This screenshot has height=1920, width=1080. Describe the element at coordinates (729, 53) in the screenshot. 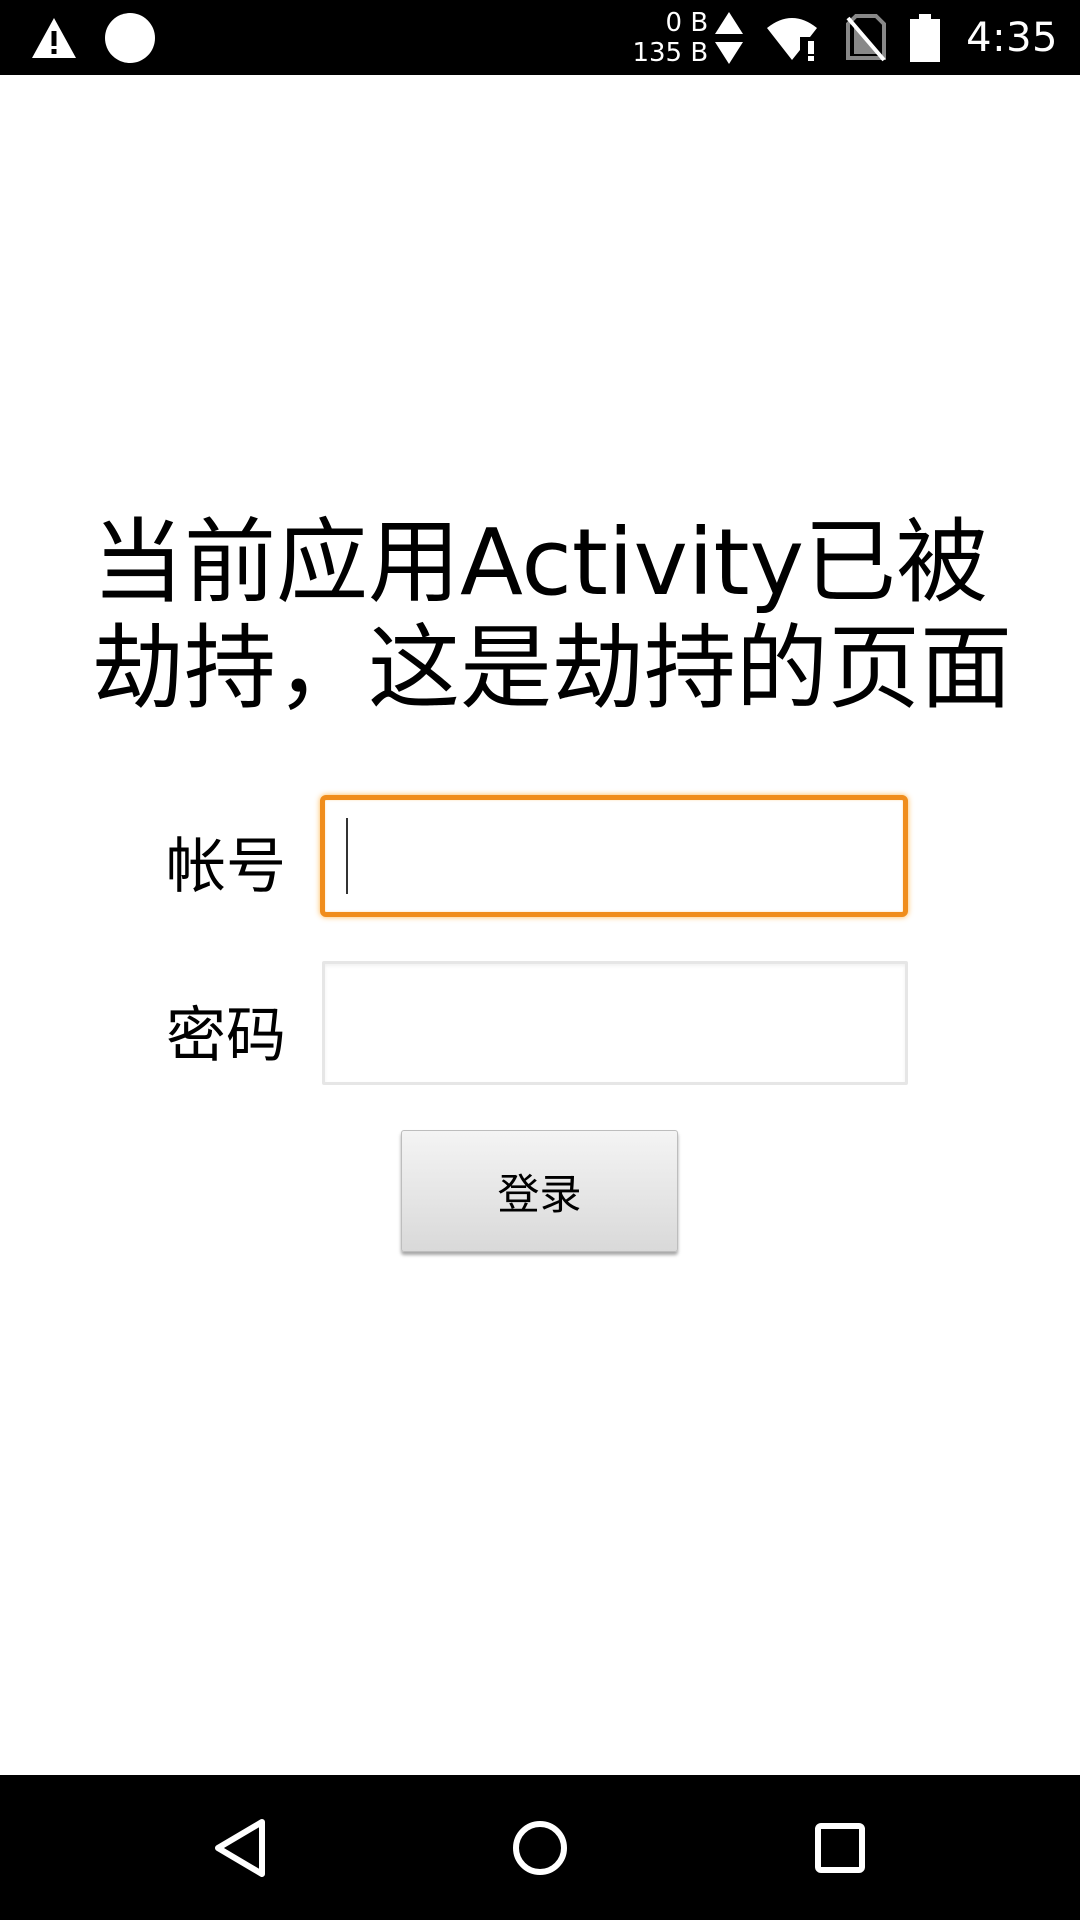

I see `down-arrow-icon` at that location.